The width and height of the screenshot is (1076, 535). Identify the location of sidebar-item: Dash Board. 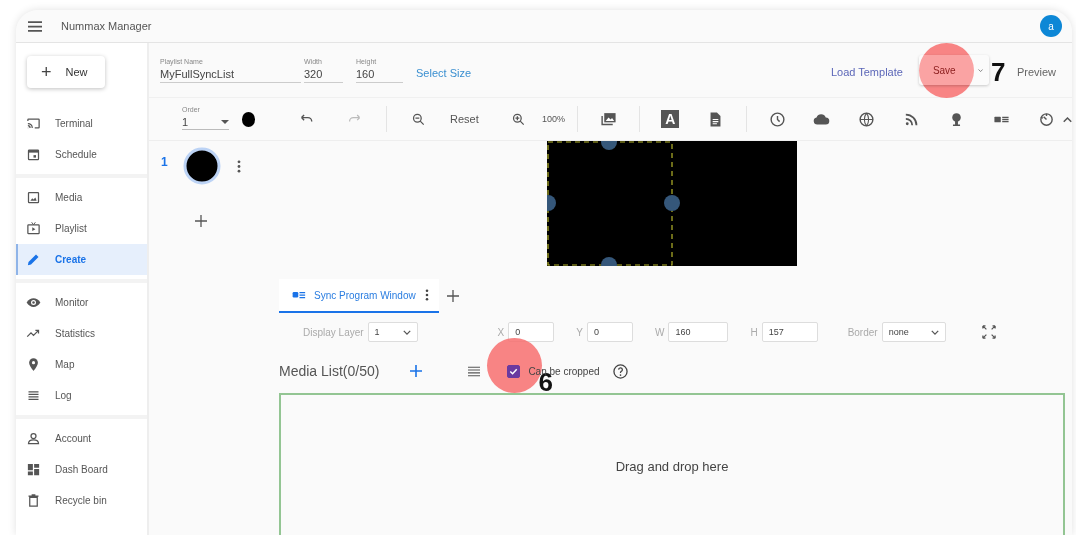
(81, 469).